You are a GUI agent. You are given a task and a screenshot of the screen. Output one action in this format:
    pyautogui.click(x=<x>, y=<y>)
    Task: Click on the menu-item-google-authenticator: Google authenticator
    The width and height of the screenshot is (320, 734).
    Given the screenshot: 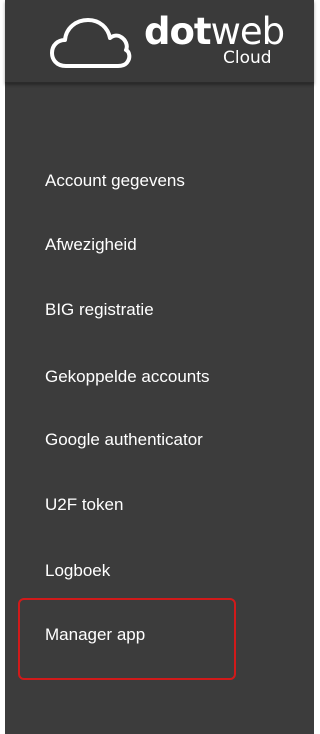 What is the action you would take?
    pyautogui.click(x=124, y=440)
    